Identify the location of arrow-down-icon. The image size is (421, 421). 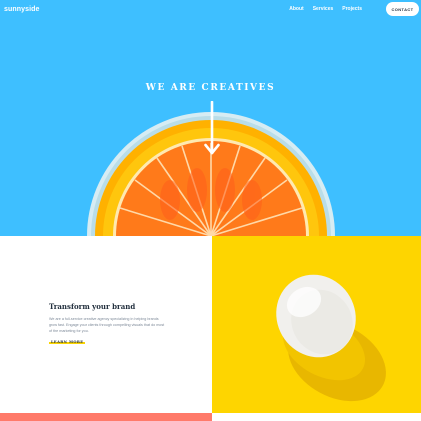
(212, 128).